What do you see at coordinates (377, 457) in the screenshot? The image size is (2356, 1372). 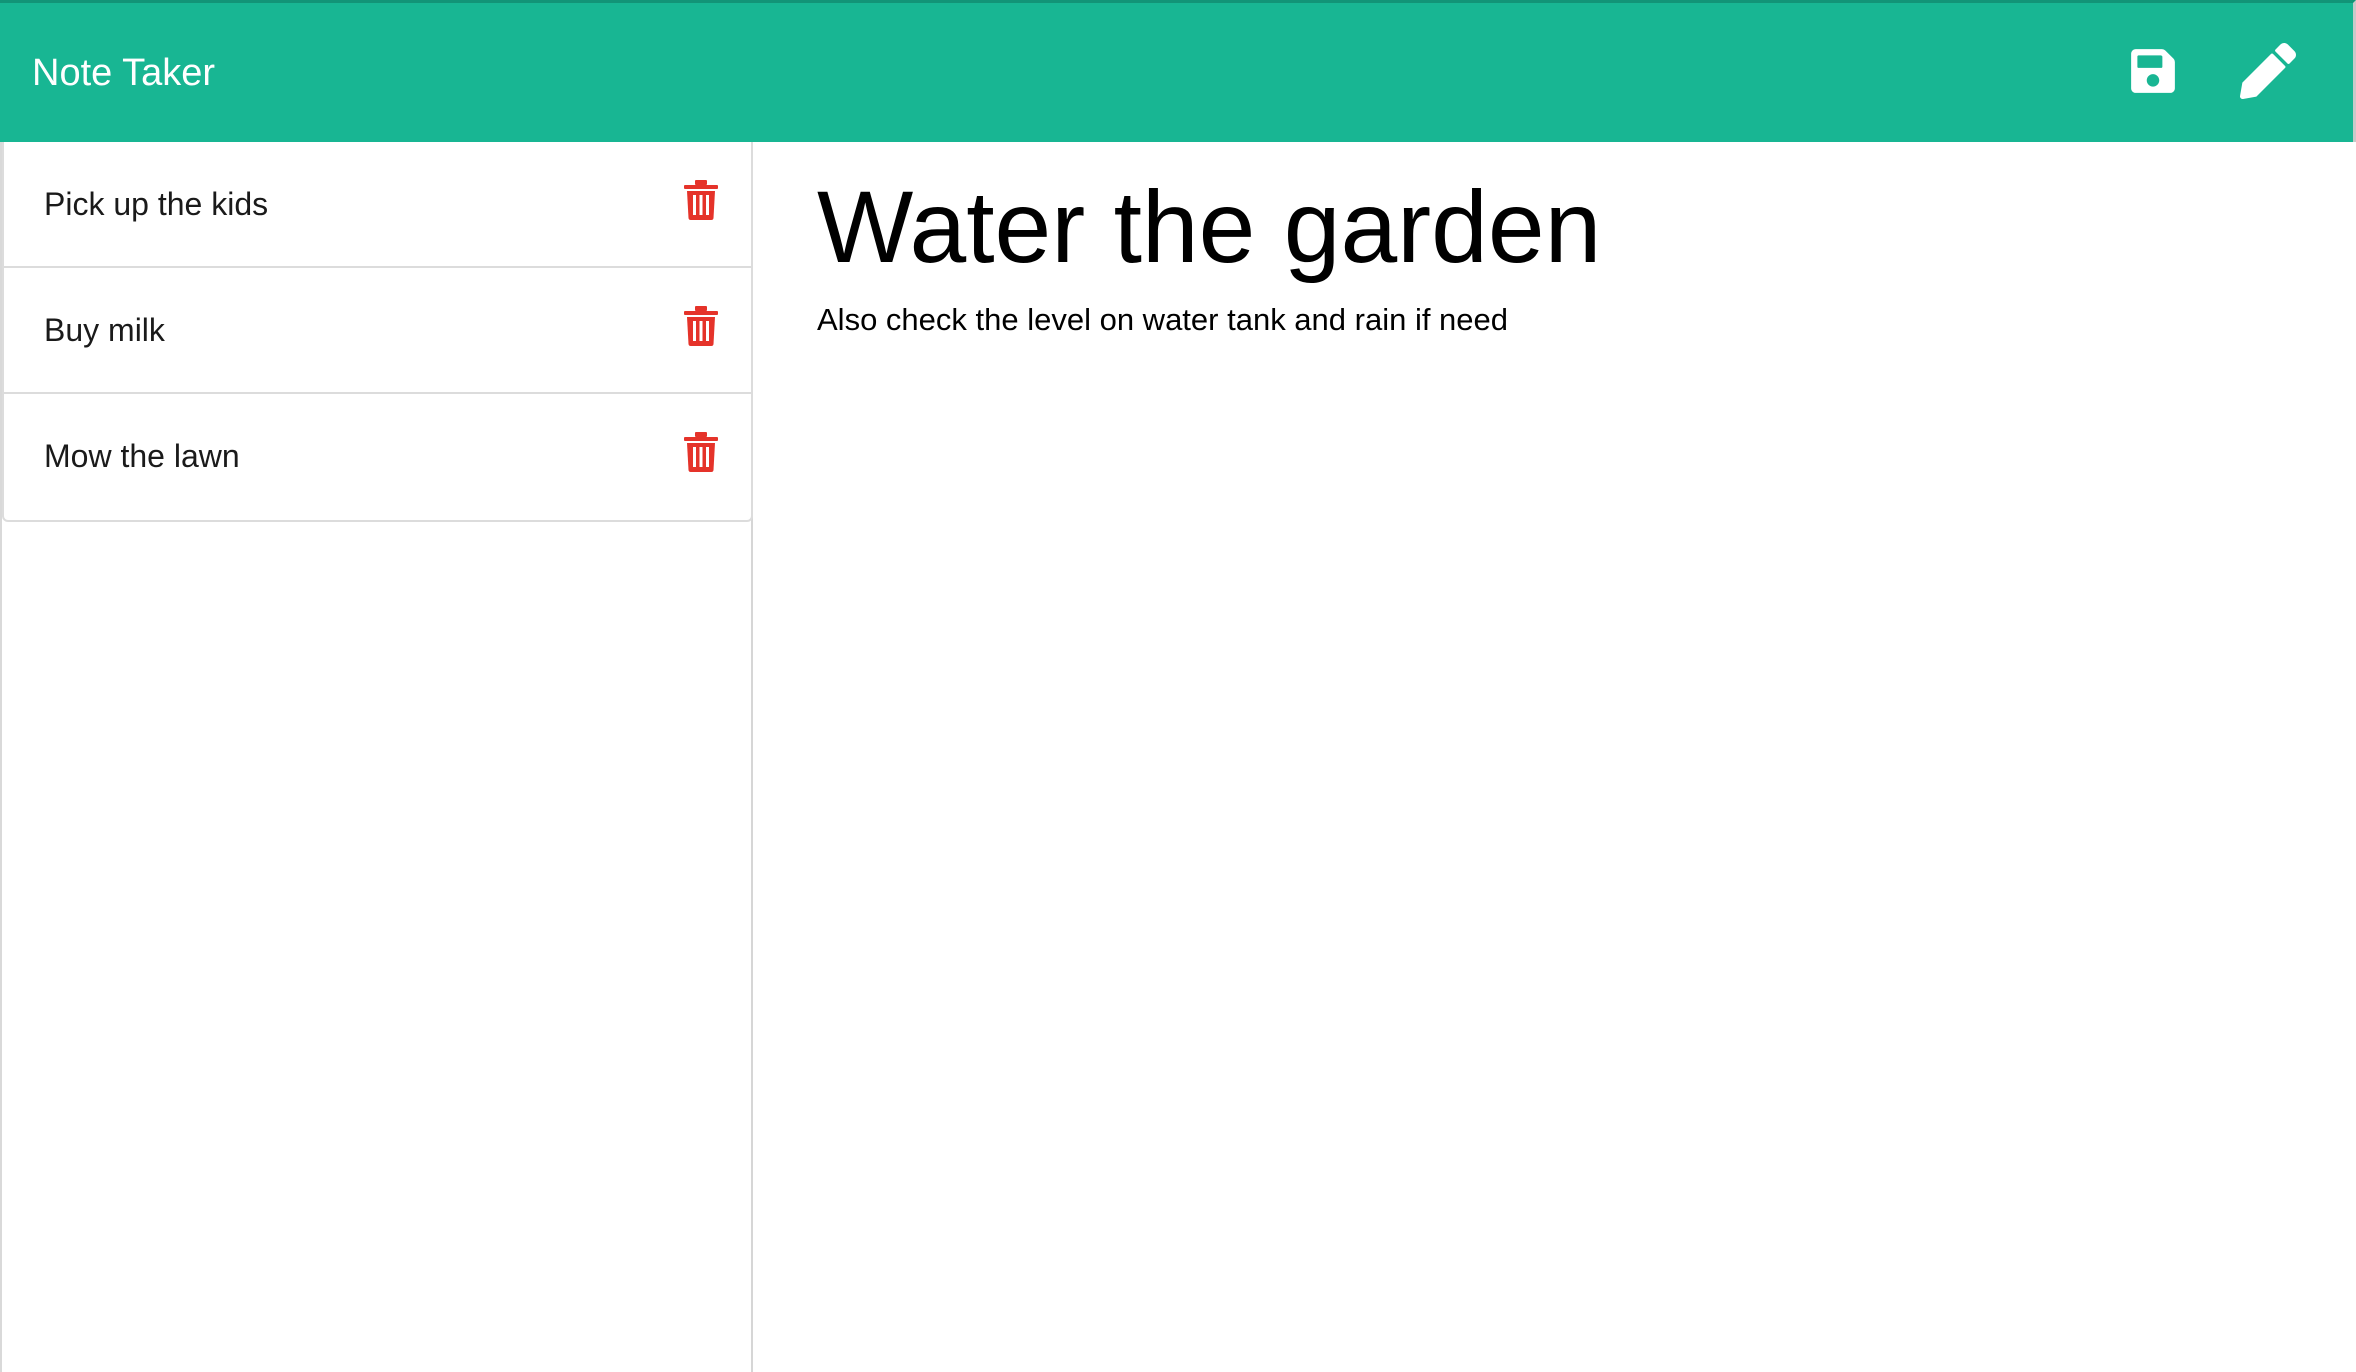 I see `list-item: Mow the lawn` at bounding box center [377, 457].